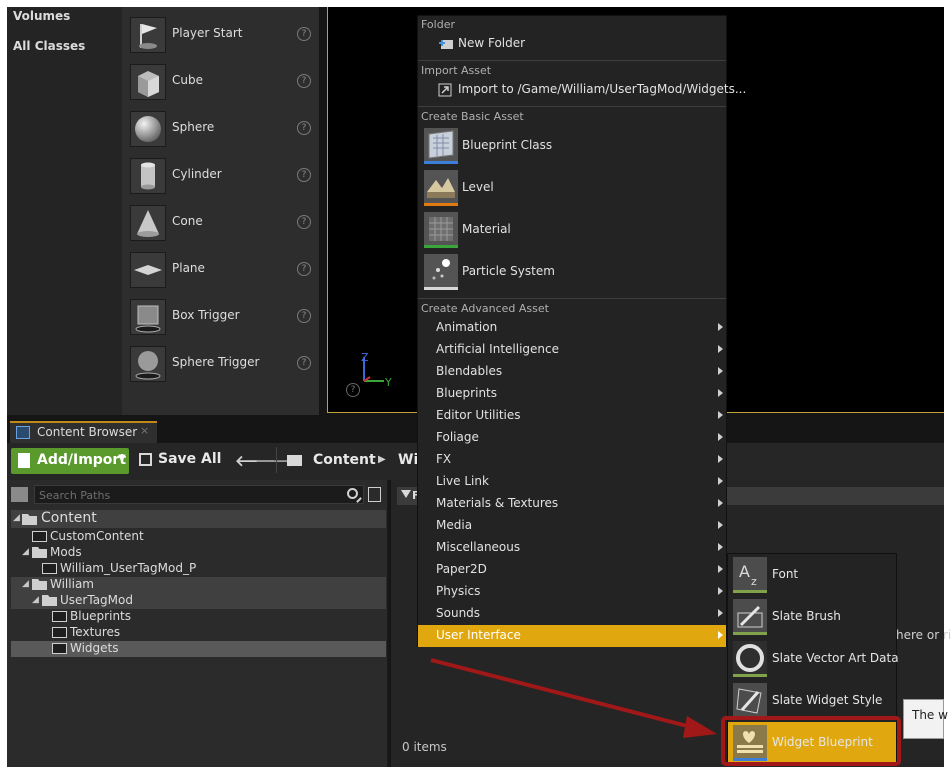  Describe the element at coordinates (572, 526) in the screenshot. I see `menu-item-media: Media` at that location.